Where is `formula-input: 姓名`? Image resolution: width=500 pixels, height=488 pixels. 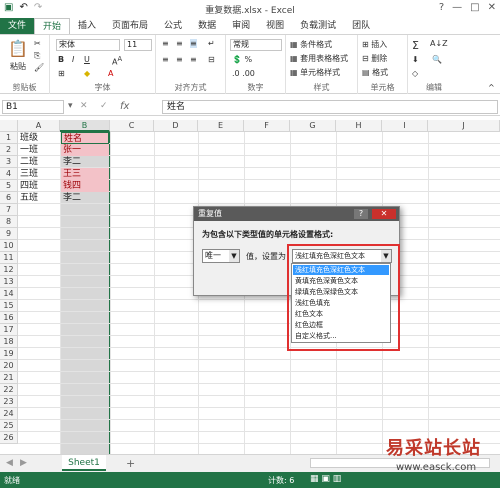
formula-input: 姓名 is located at coordinates (330, 107).